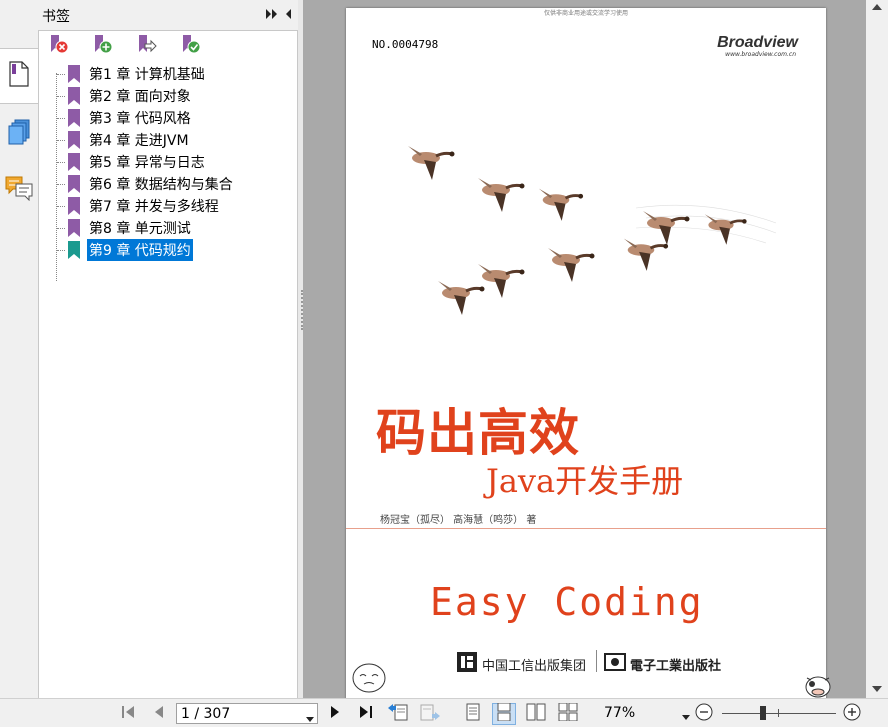  I want to click on english-title: Easy Coding, so click(567, 602).